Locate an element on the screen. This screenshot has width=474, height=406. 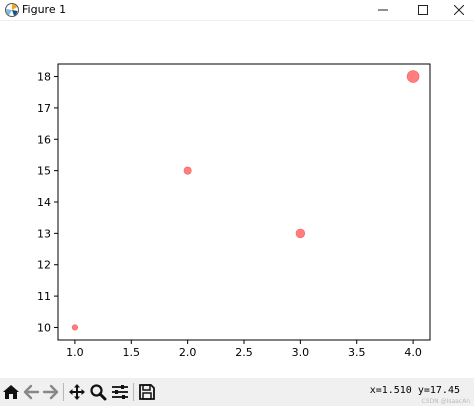
home-button is located at coordinates (11, 392).